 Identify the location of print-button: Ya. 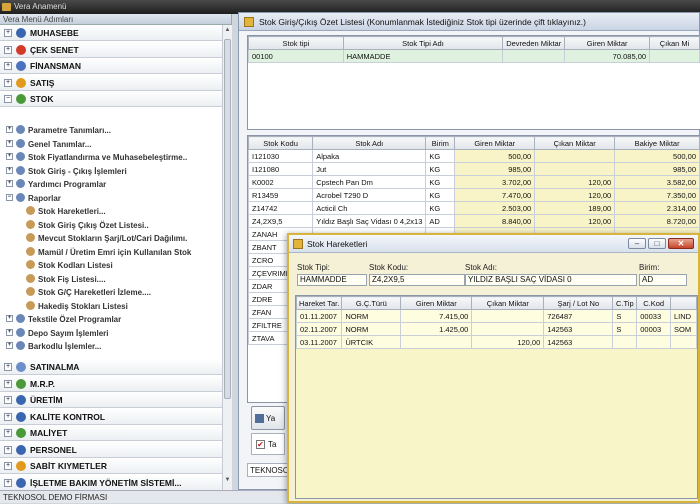
(268, 418).